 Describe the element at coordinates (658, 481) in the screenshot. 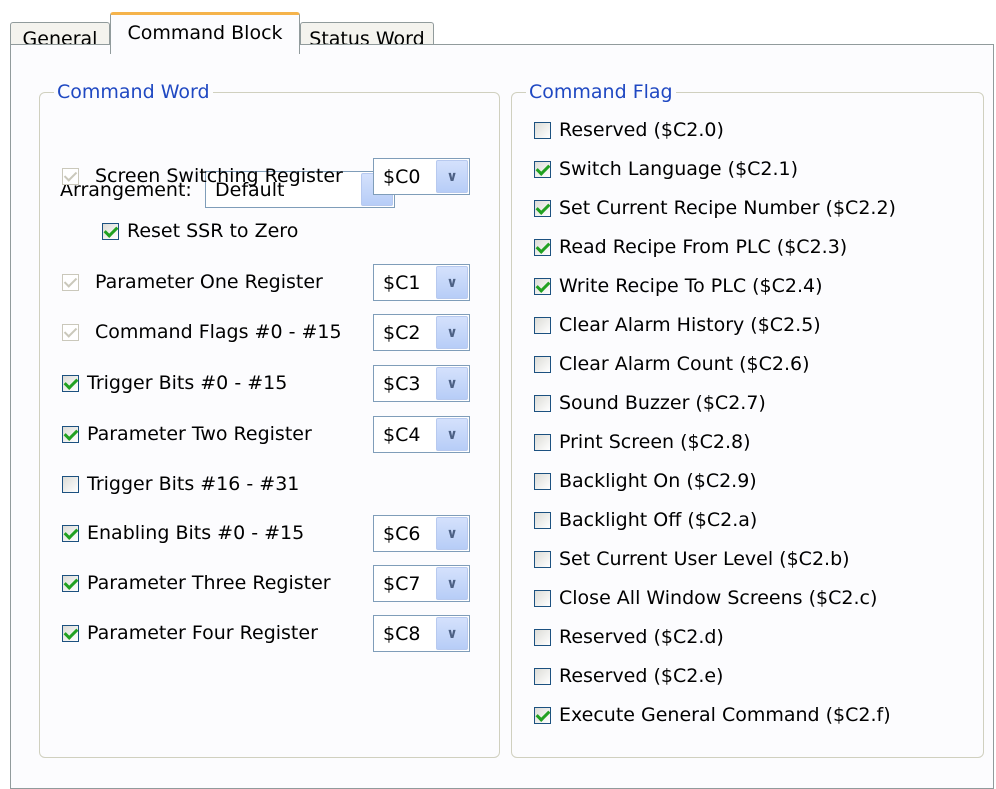

I see `command-flag-label: Backlight On ($C2.9)` at that location.